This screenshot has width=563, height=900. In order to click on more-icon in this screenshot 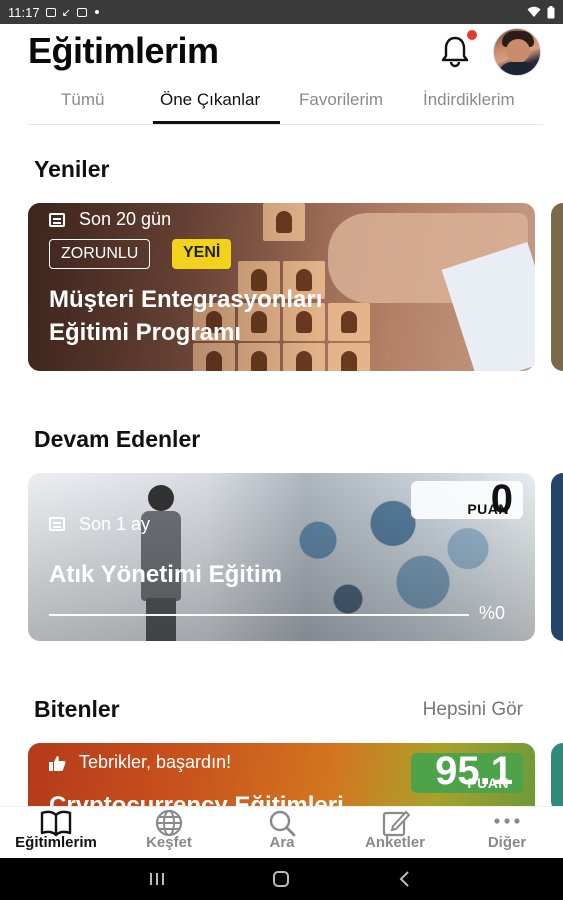, I will do `click(507, 821)`.